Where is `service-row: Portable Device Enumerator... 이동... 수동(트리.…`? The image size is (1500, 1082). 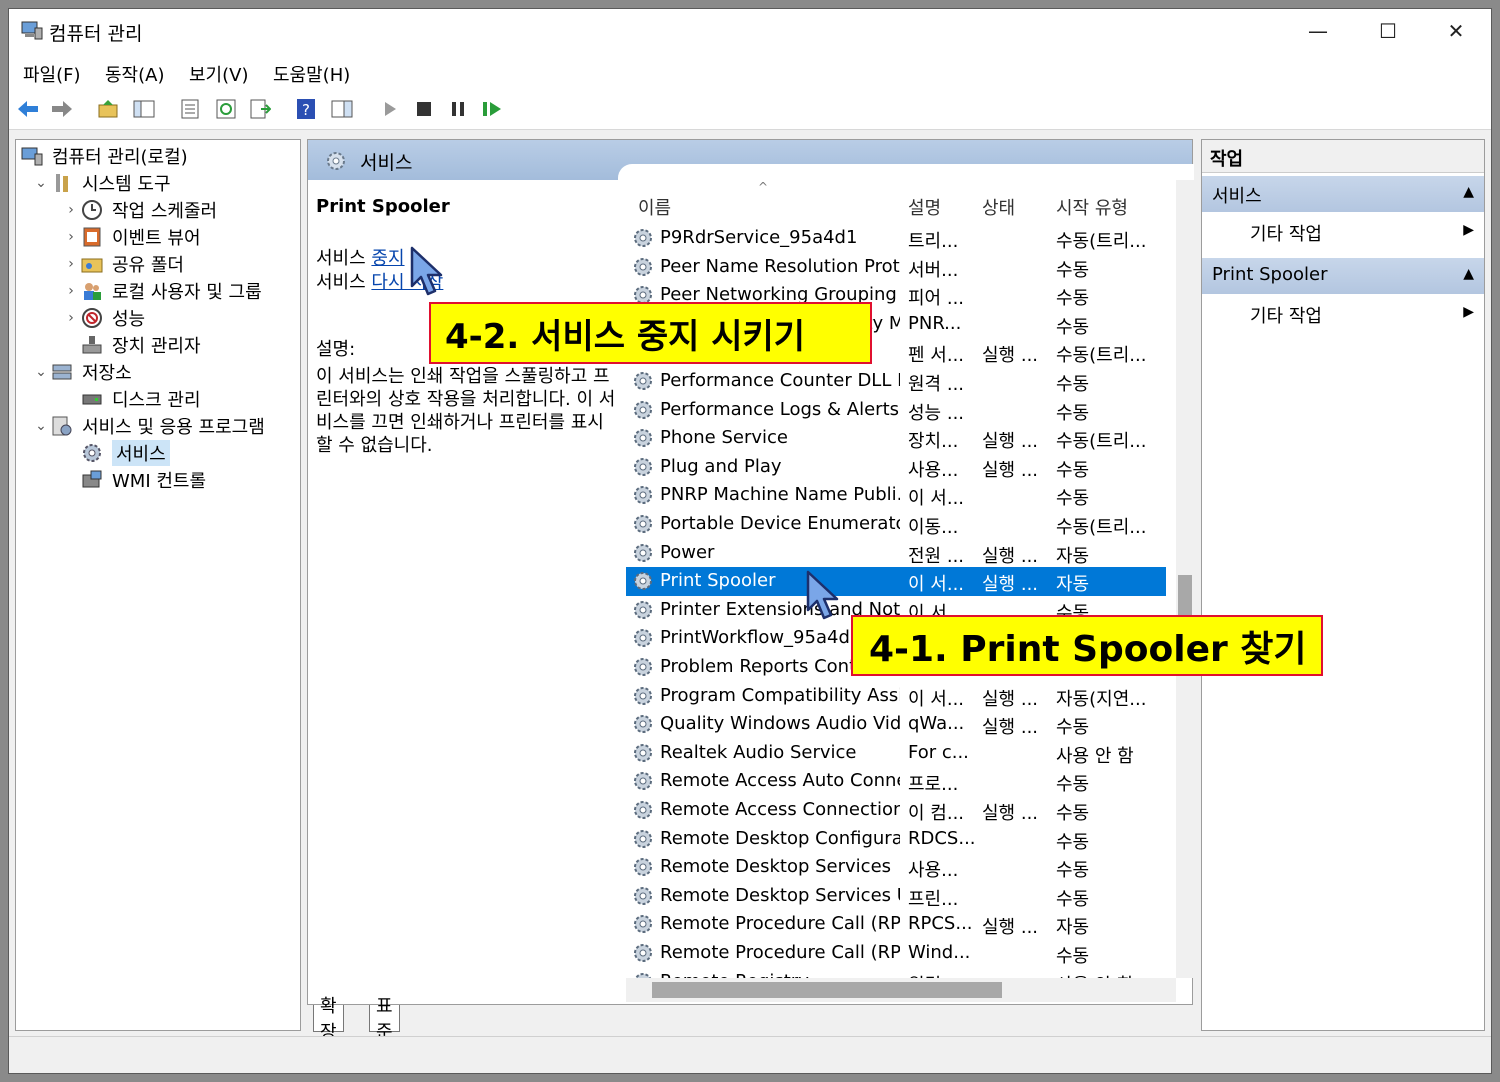 service-row: Portable Device Enumerator... 이동... 수동(트리.… is located at coordinates (896, 524).